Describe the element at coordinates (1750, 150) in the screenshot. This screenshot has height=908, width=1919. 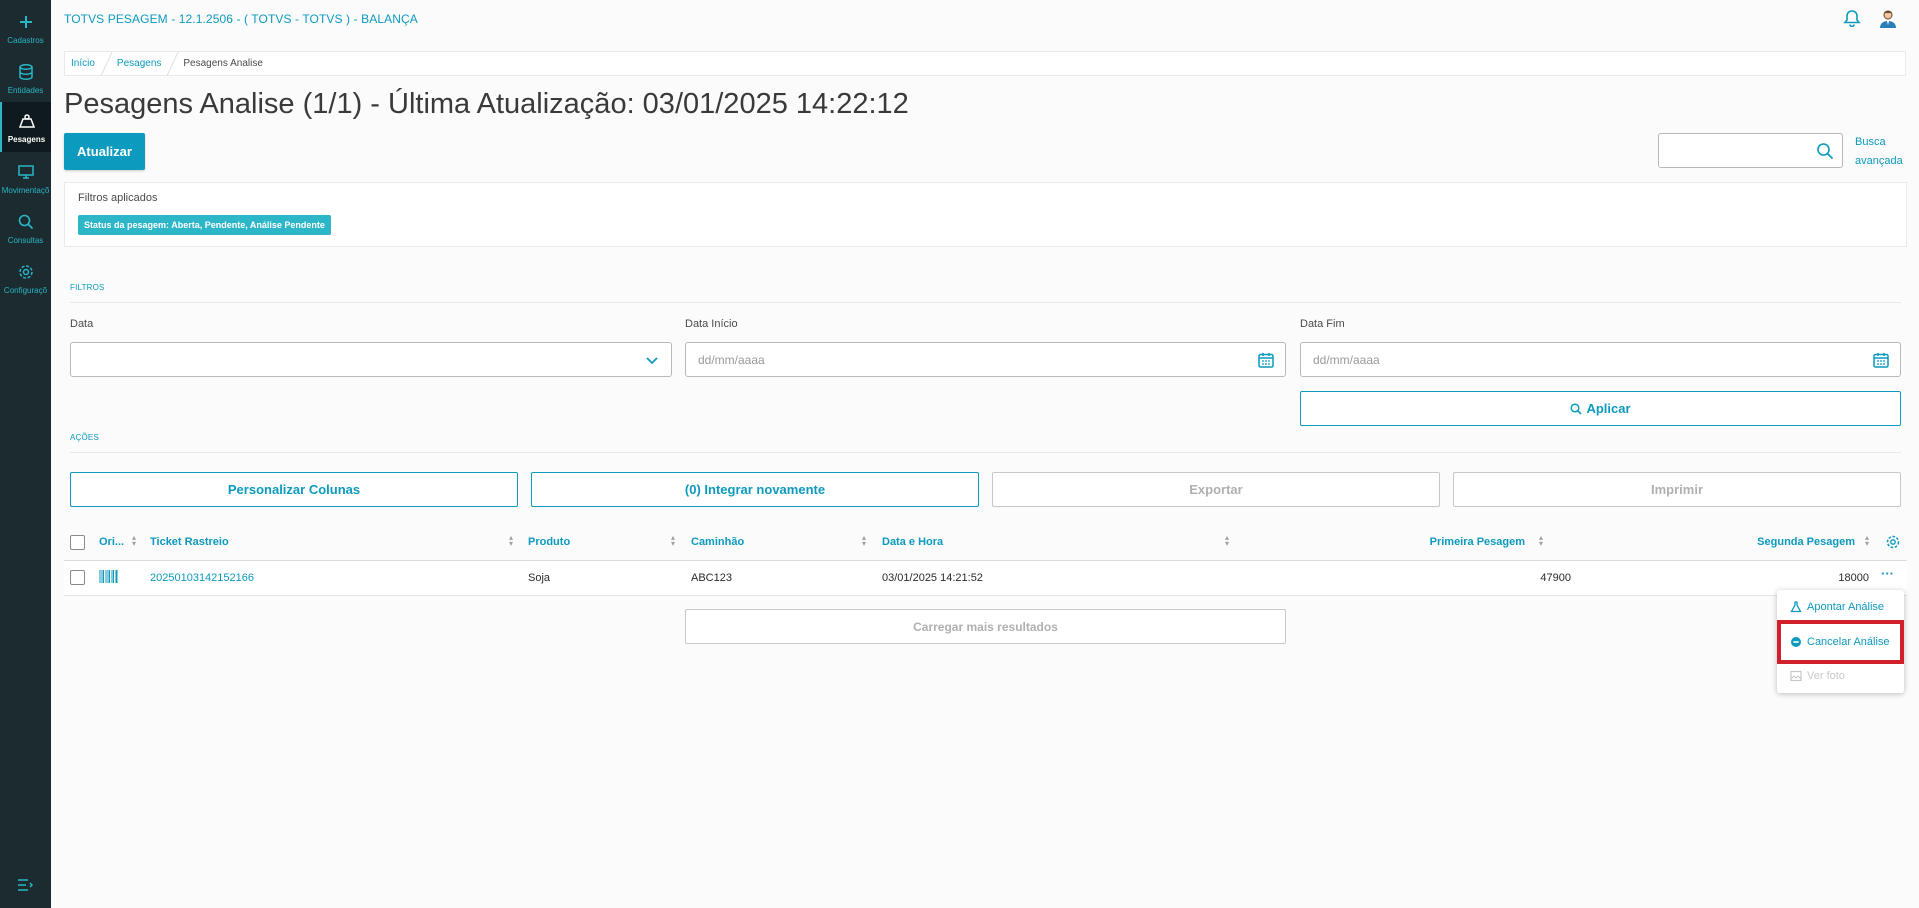
I see `search-input` at that location.